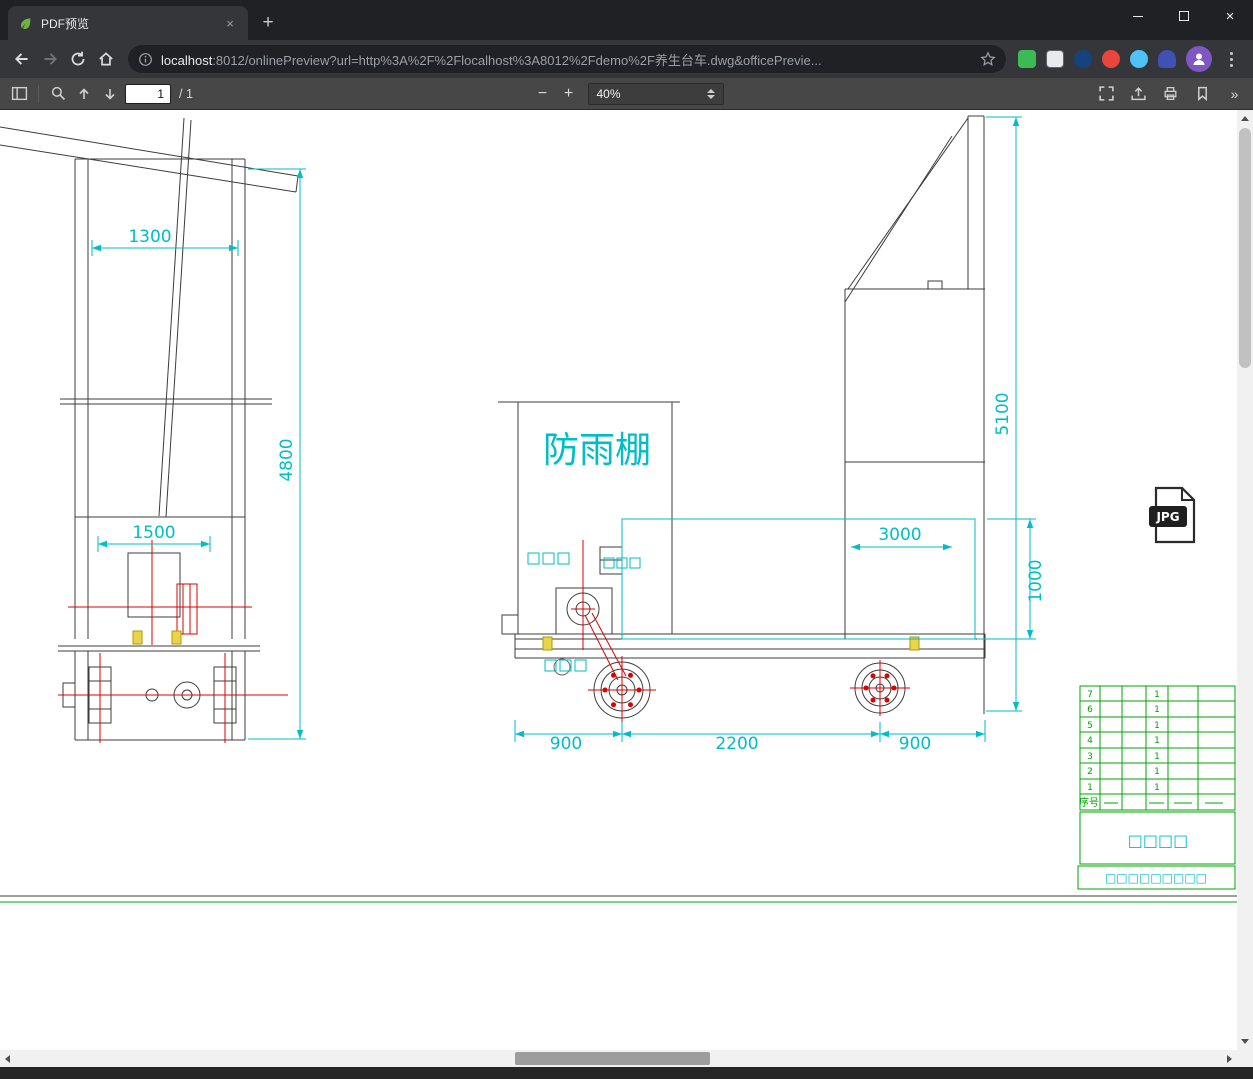 This screenshot has width=1253, height=1079. I want to click on sidebar-icon, so click(19, 93).